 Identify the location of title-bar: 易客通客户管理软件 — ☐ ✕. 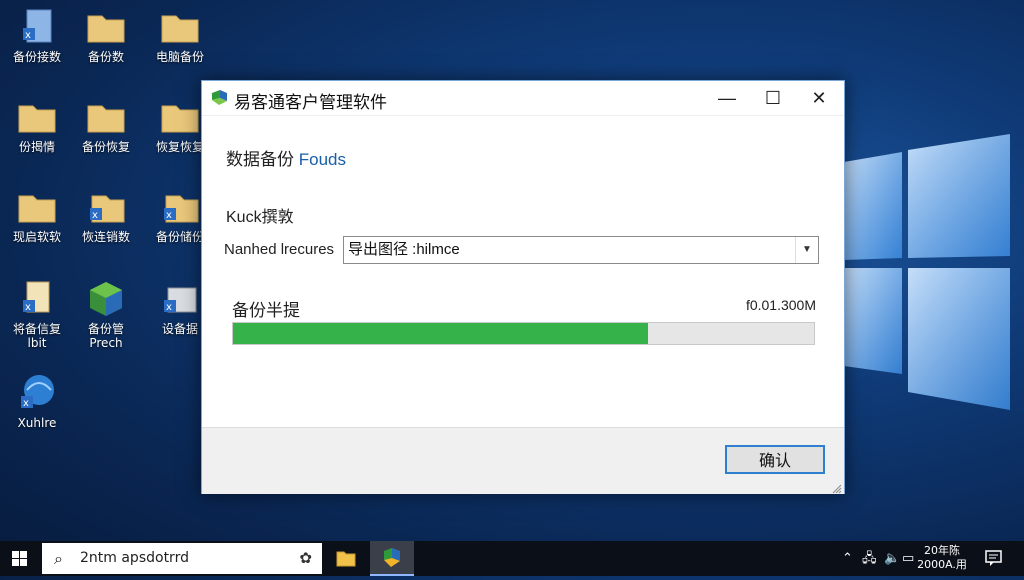
(523, 98).